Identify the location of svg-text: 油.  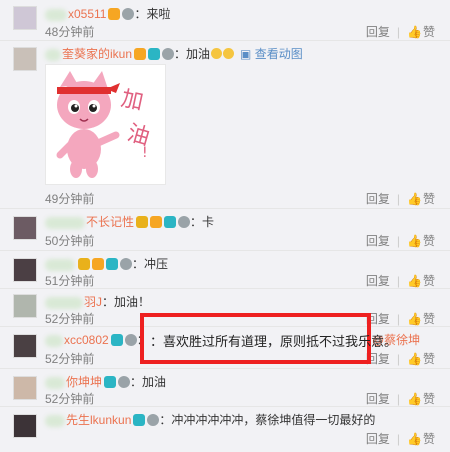
(138, 136).